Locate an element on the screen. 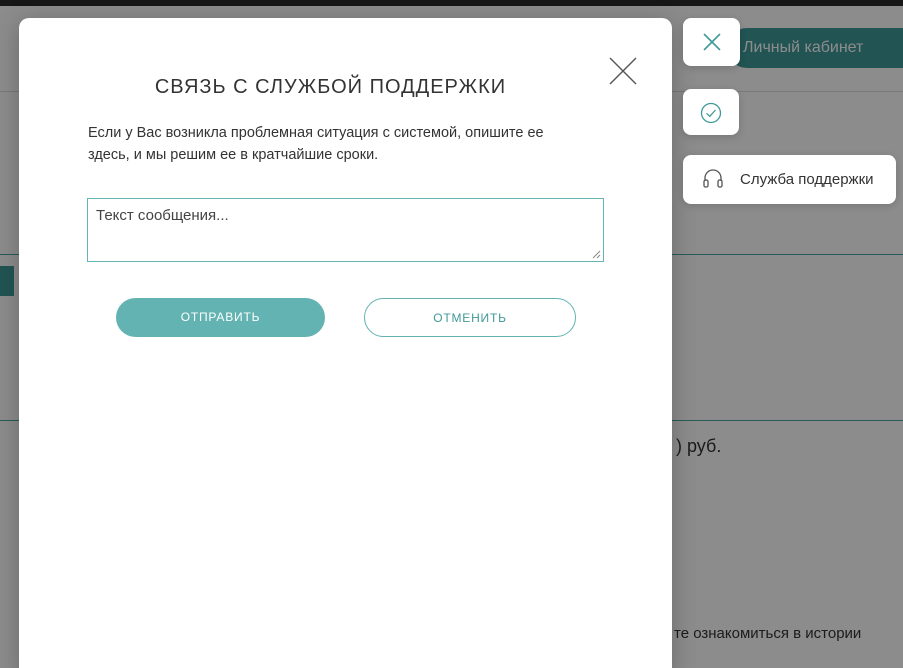  check-circle-icon is located at coordinates (711, 113).